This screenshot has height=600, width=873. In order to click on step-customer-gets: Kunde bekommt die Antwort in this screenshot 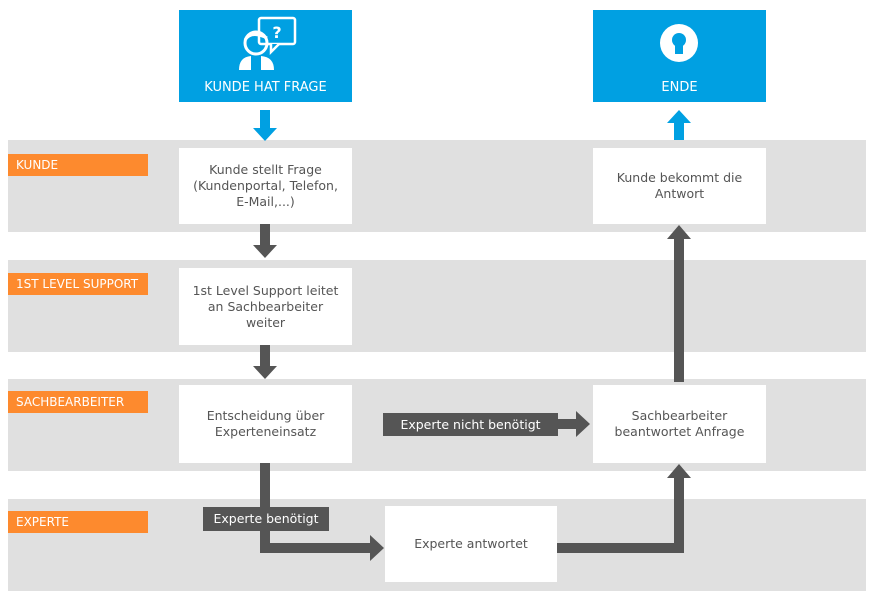, I will do `click(679, 186)`.